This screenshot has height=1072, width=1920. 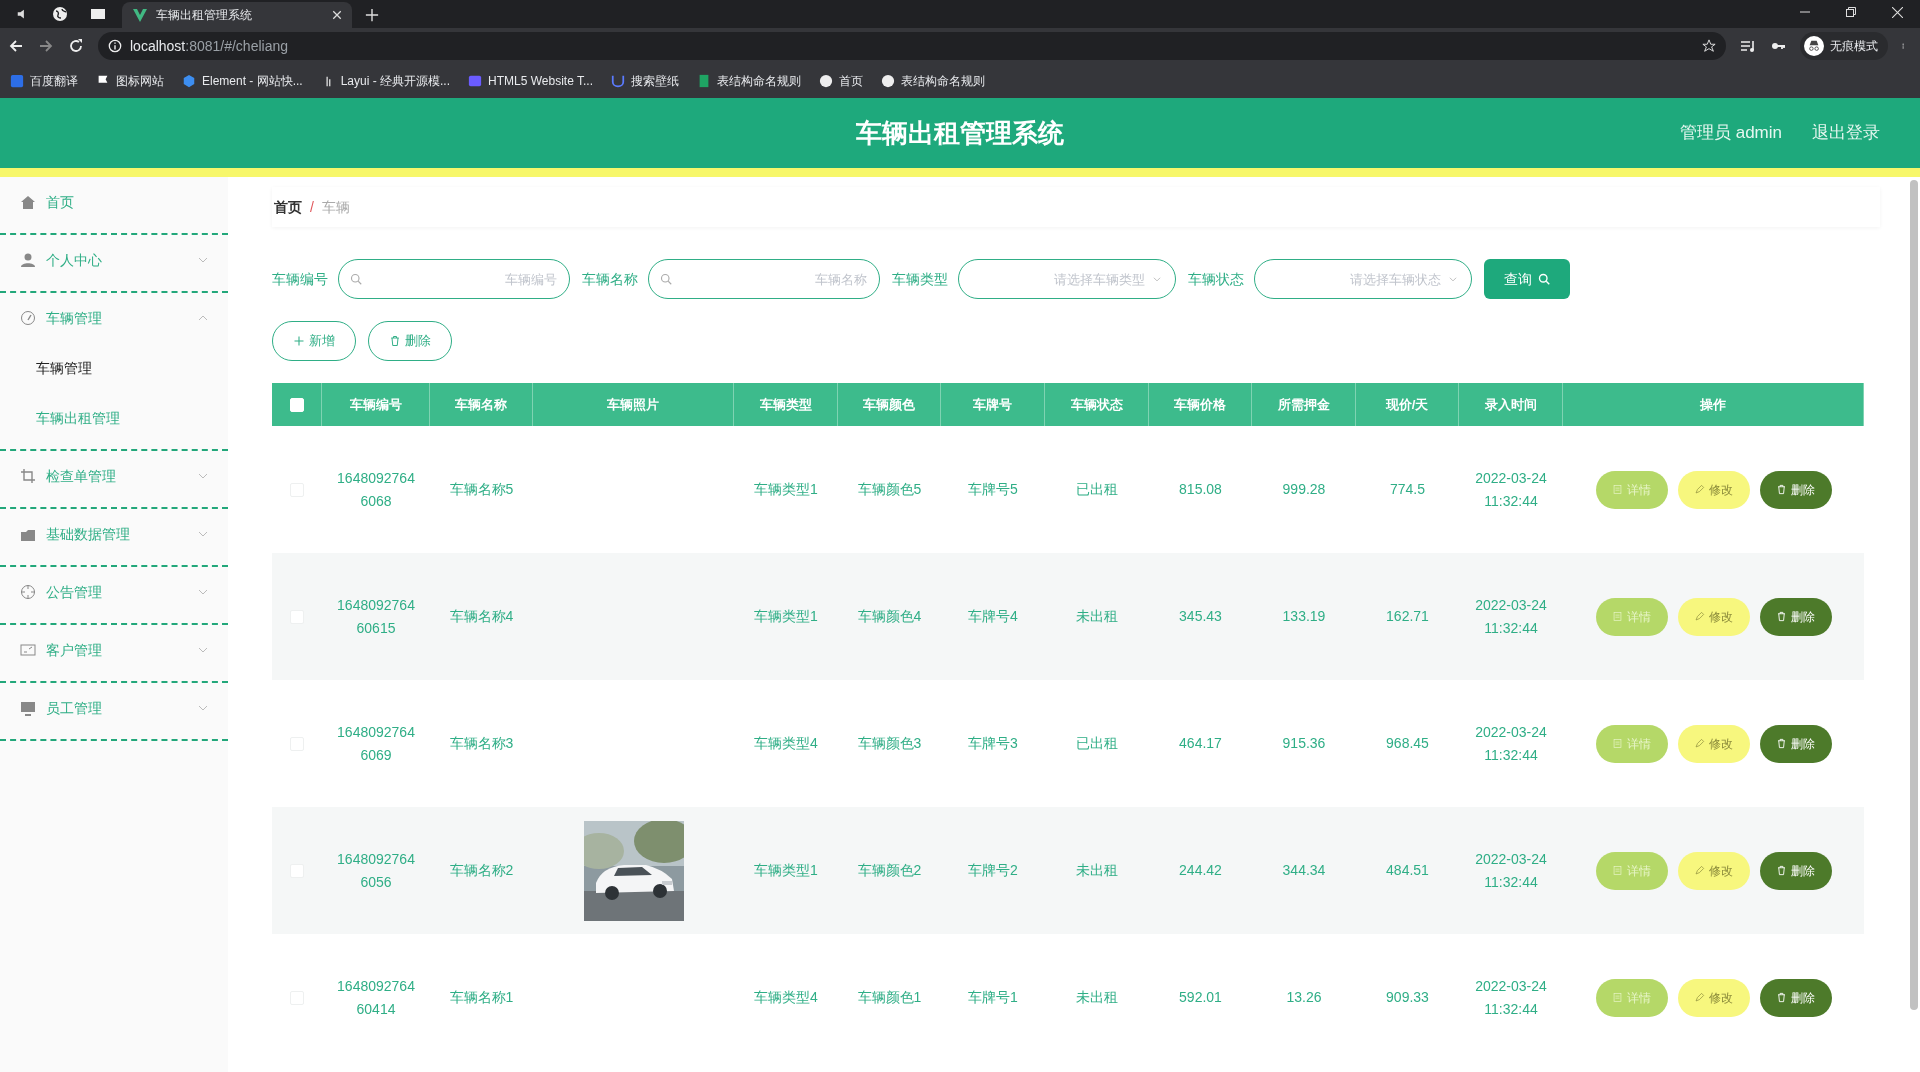 What do you see at coordinates (288, 207) in the screenshot?
I see `breadcrumb-item: 首页` at bounding box center [288, 207].